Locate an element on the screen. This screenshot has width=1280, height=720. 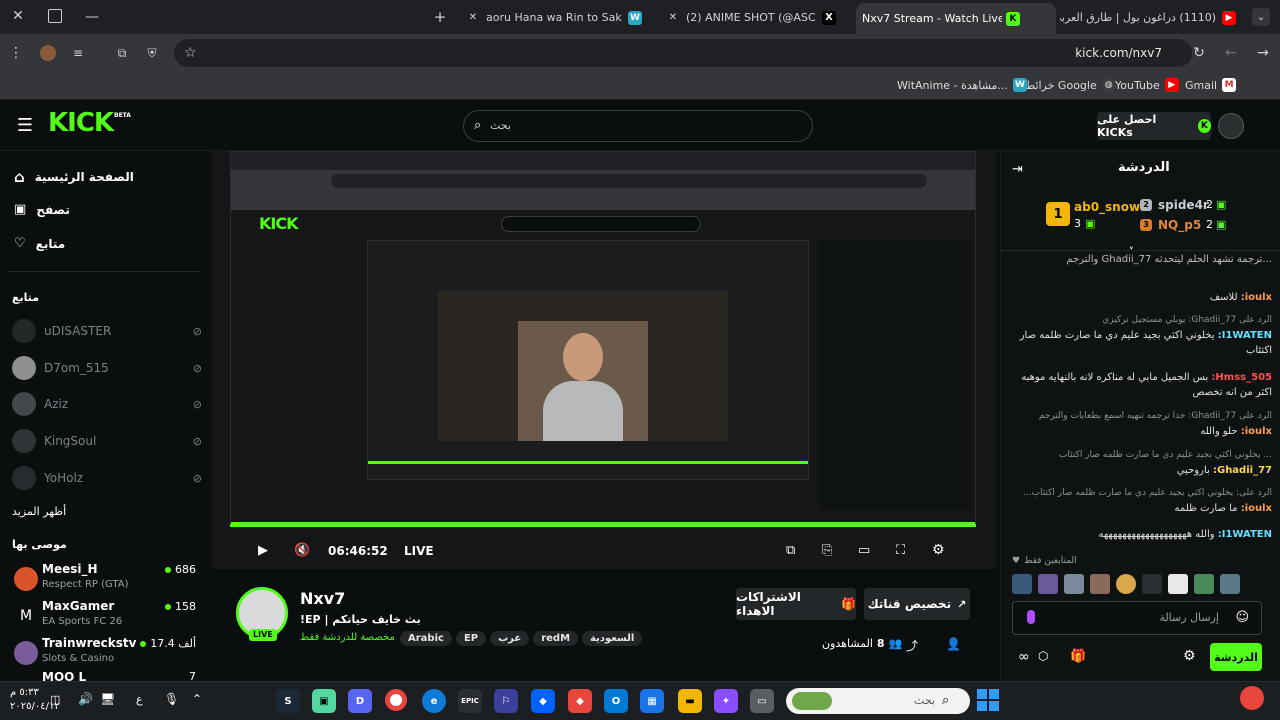
speaker-icon: 🔊 is located at coordinates (85, 699).